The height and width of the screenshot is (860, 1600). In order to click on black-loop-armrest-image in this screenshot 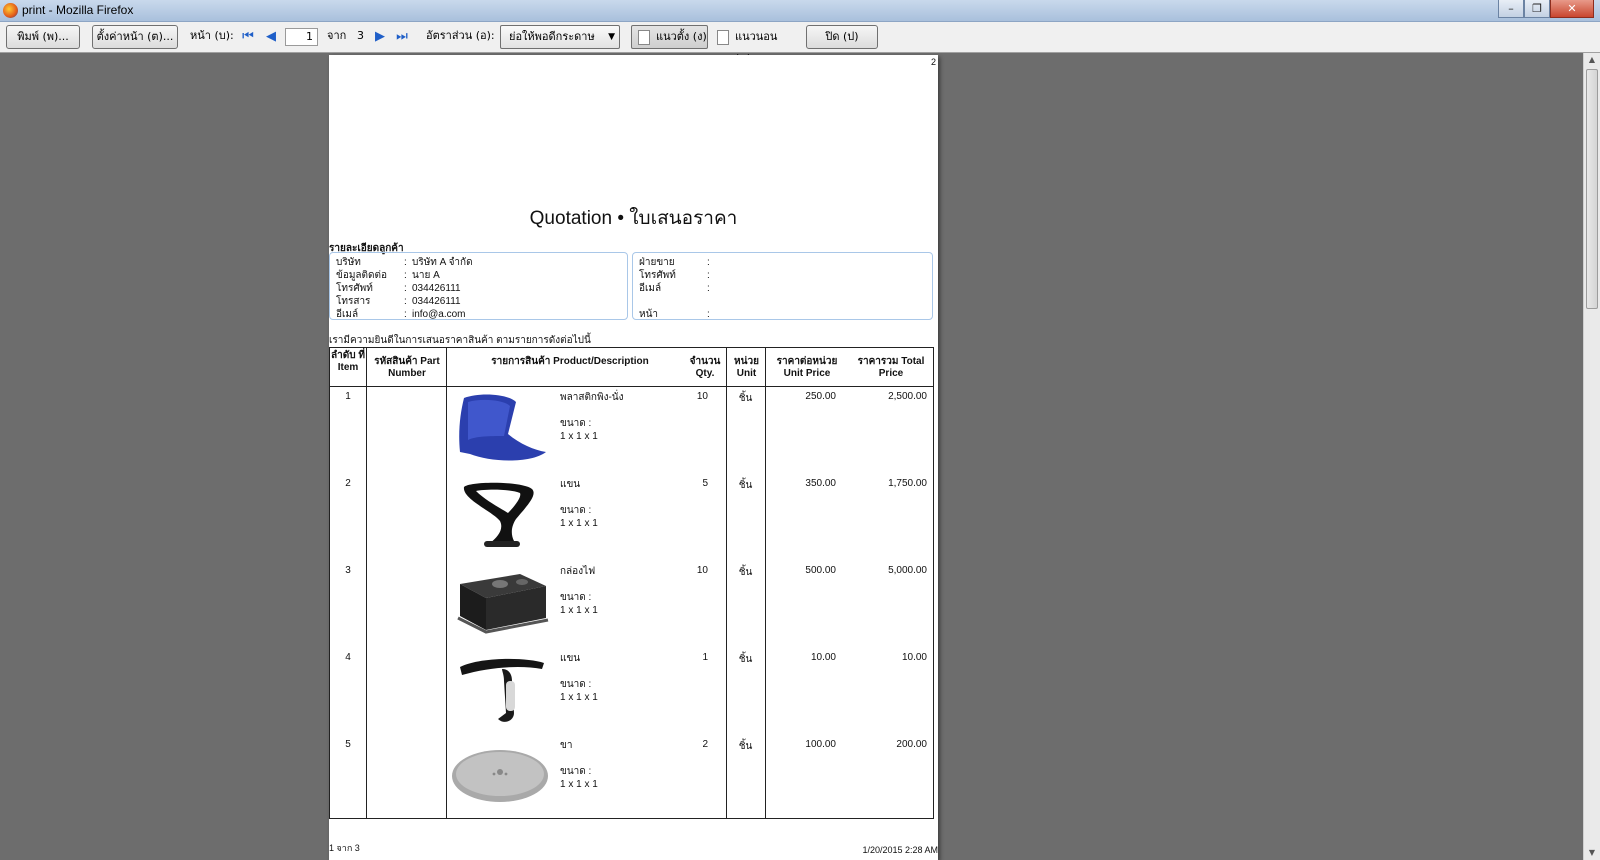, I will do `click(500, 515)`.